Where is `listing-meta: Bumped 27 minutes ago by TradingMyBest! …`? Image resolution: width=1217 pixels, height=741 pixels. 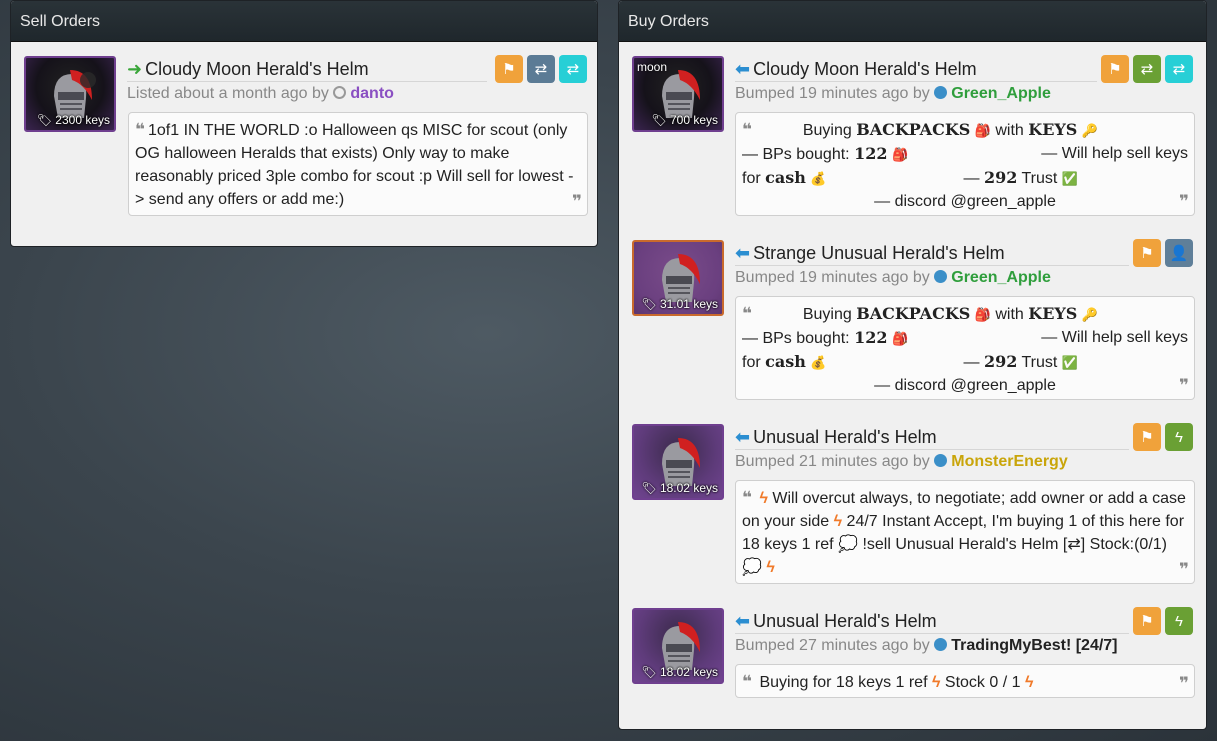
listing-meta: Bumped 27 minutes ago by TradingMyBest! … is located at coordinates (926, 646).